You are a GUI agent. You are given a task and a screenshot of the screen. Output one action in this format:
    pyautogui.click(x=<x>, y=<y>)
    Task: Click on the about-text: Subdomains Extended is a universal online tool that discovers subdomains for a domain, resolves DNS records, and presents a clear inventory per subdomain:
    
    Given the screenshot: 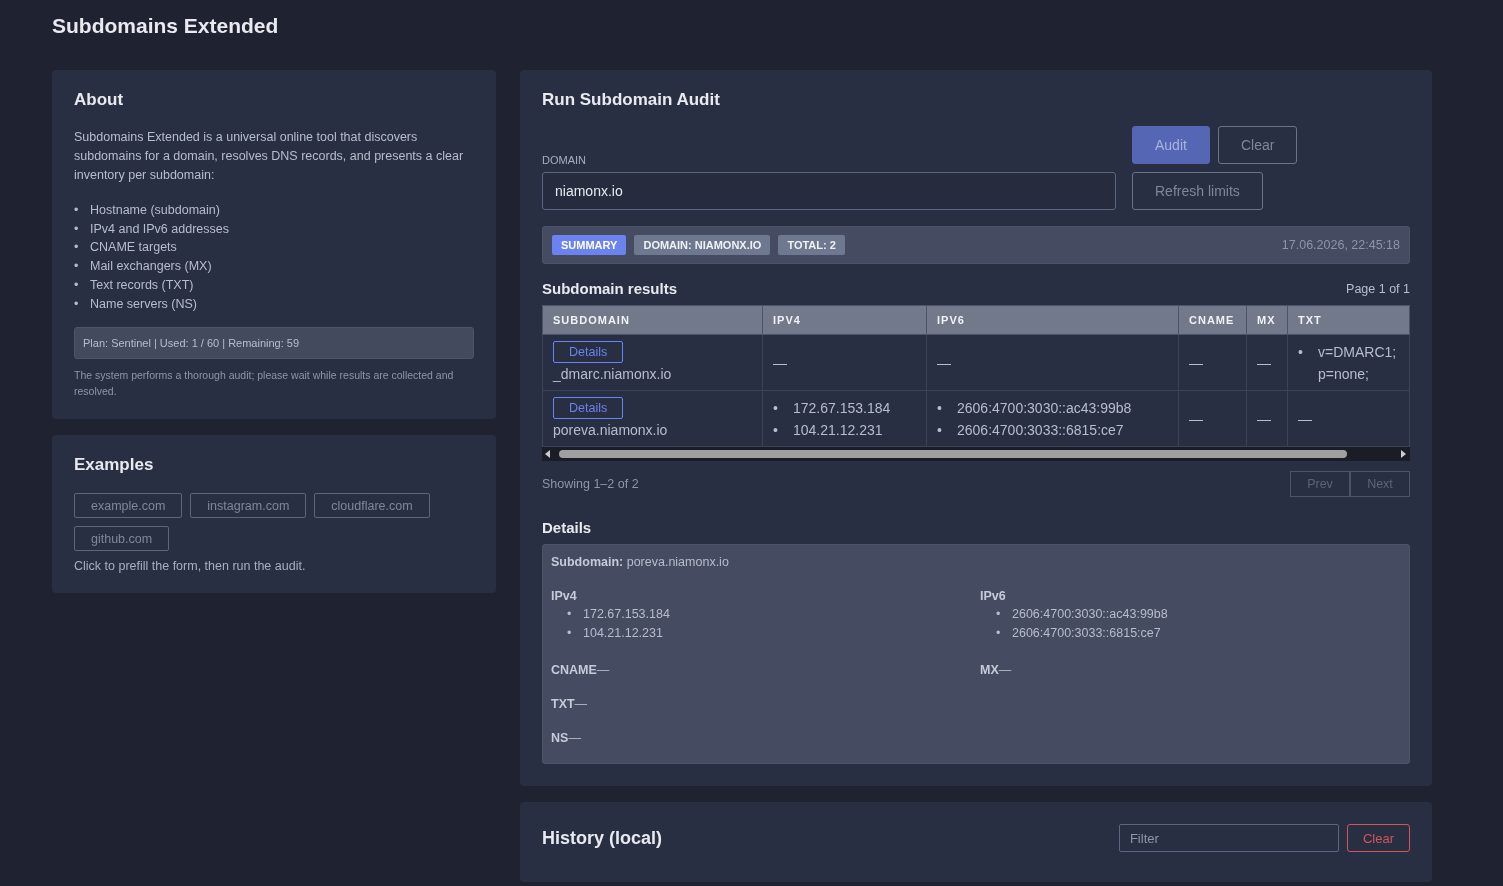 What is the action you would take?
    pyautogui.click(x=269, y=156)
    